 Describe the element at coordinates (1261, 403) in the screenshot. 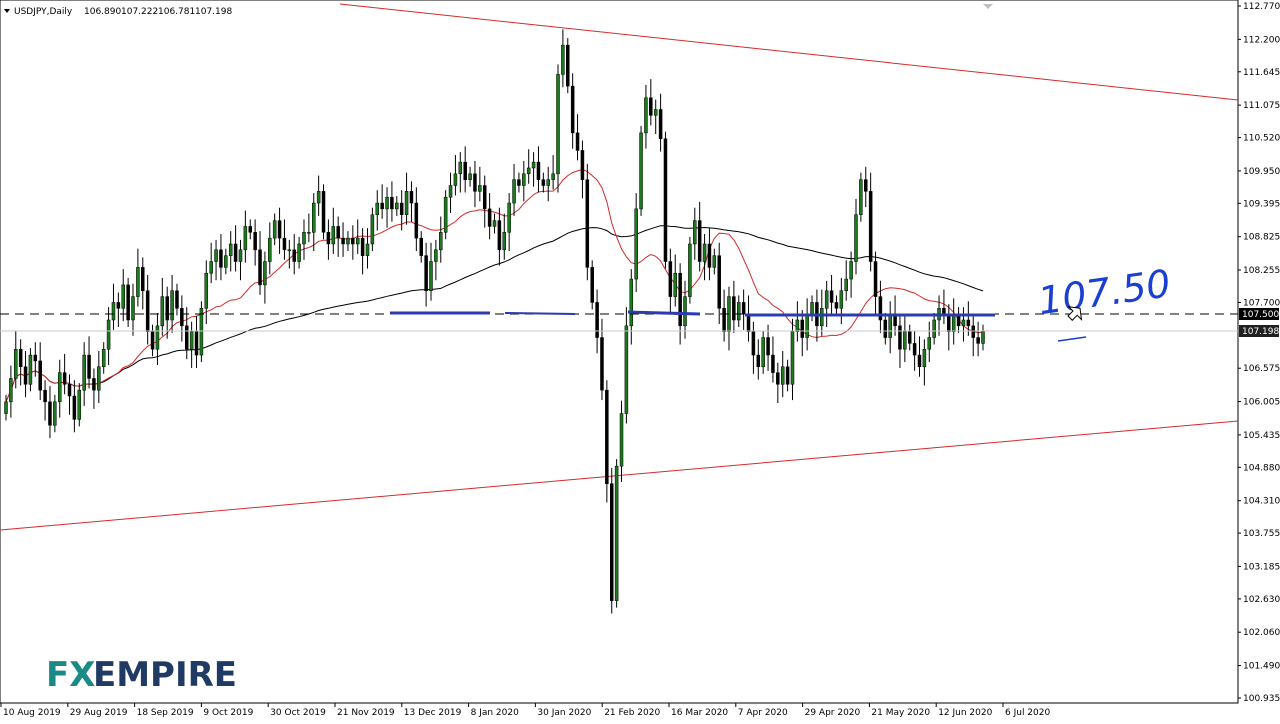

I see `price-tick-label: 106.005` at that location.